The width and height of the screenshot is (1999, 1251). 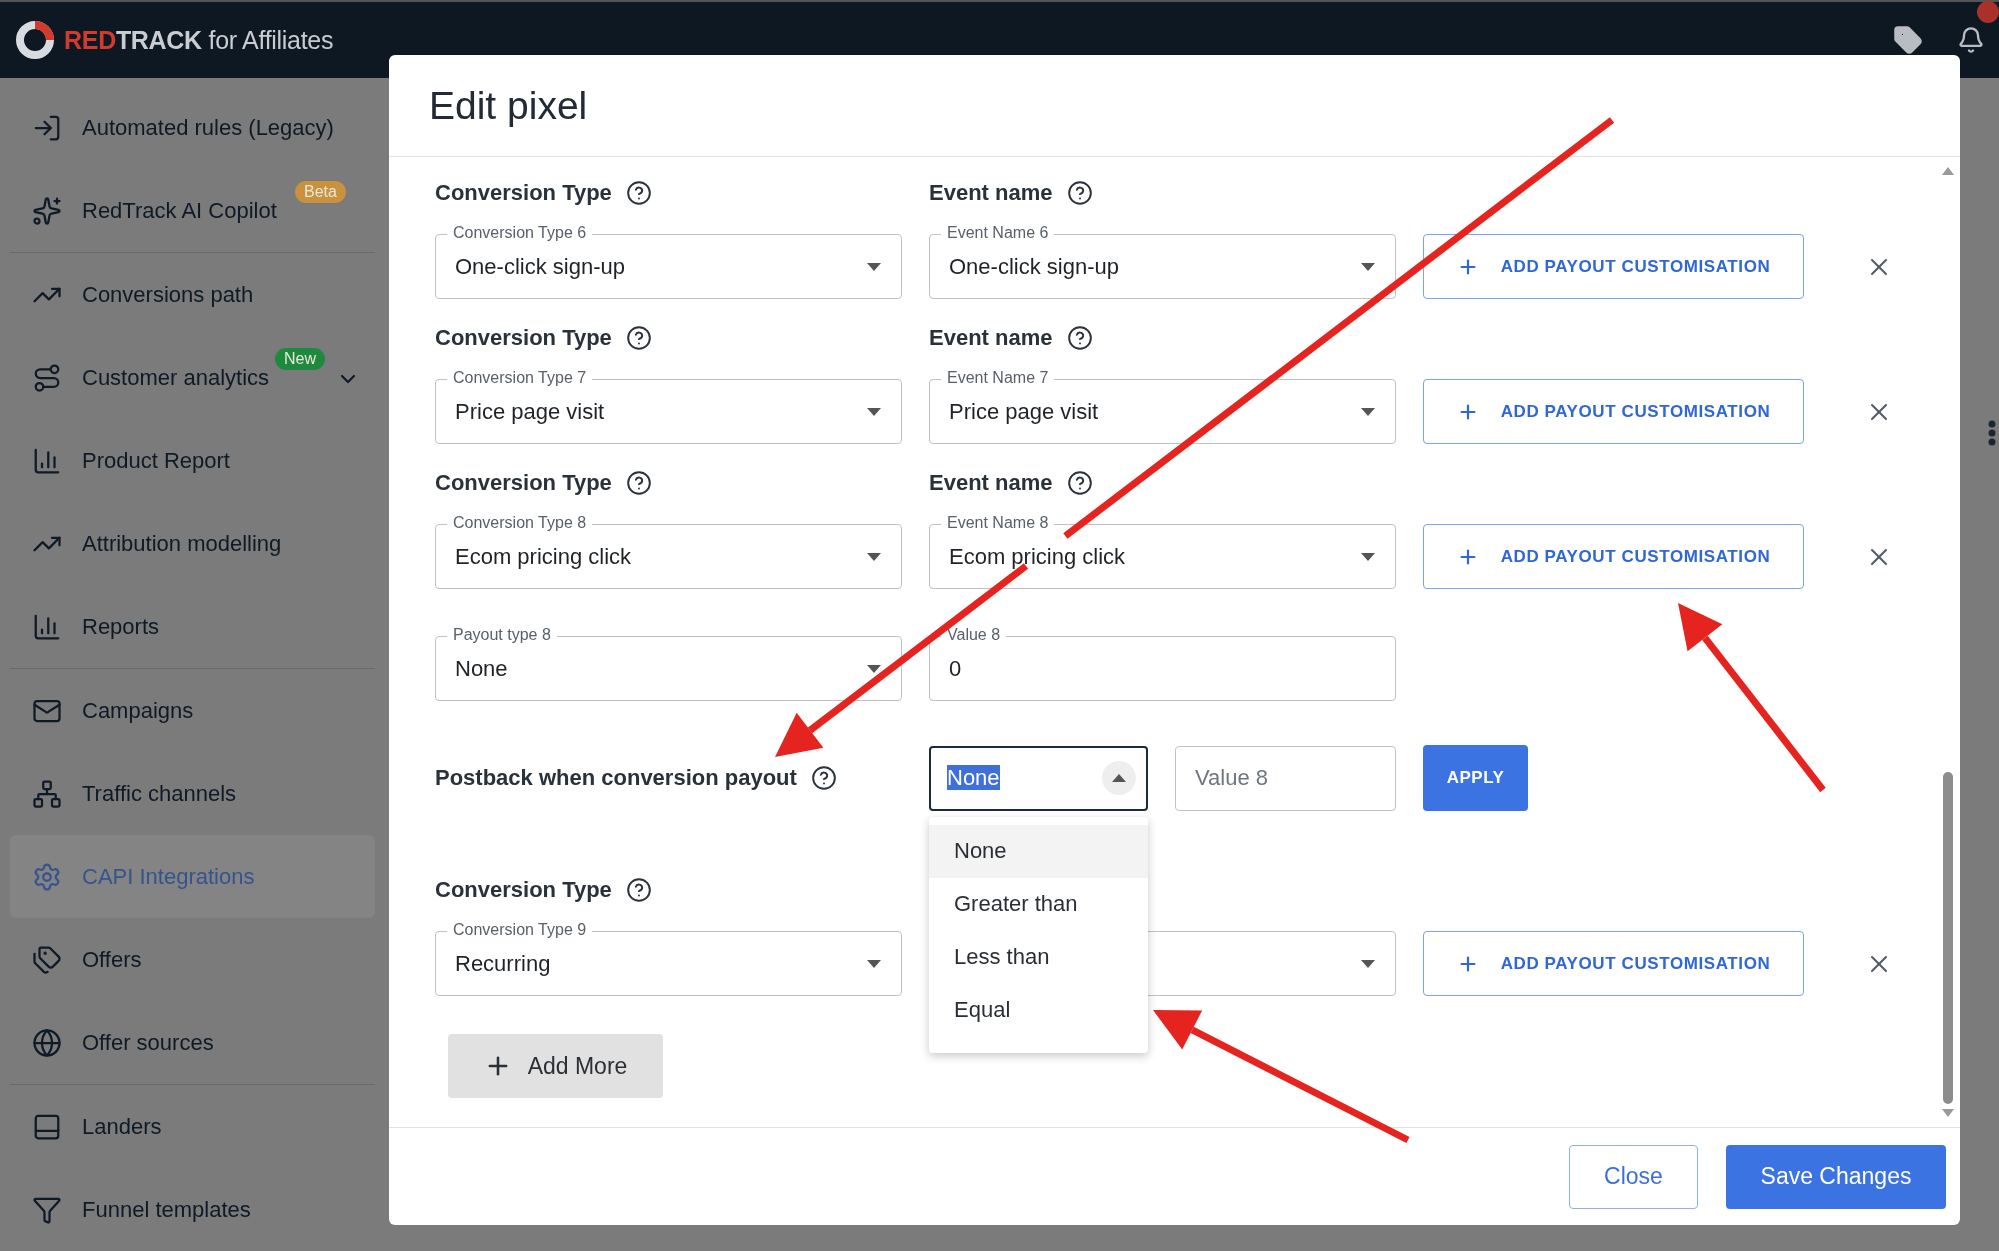 What do you see at coordinates (192, 460) in the screenshot?
I see `sidebar-item: Product Report` at bounding box center [192, 460].